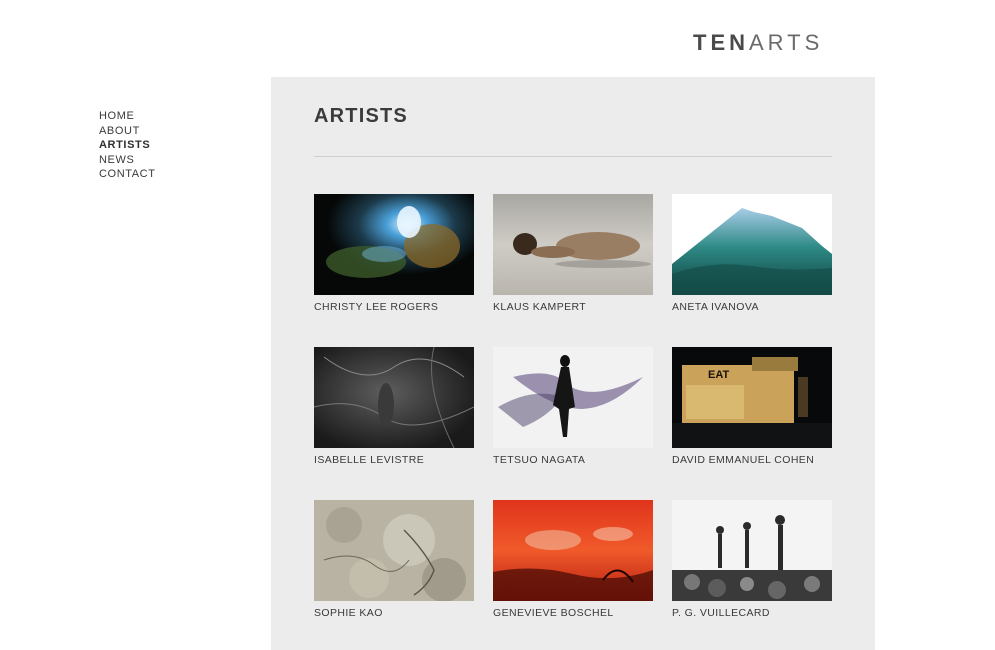 Image resolution: width=995 pixels, height=650 pixels. Describe the element at coordinates (573, 460) in the screenshot. I see `artist-name: TETSUO NAGATA` at that location.